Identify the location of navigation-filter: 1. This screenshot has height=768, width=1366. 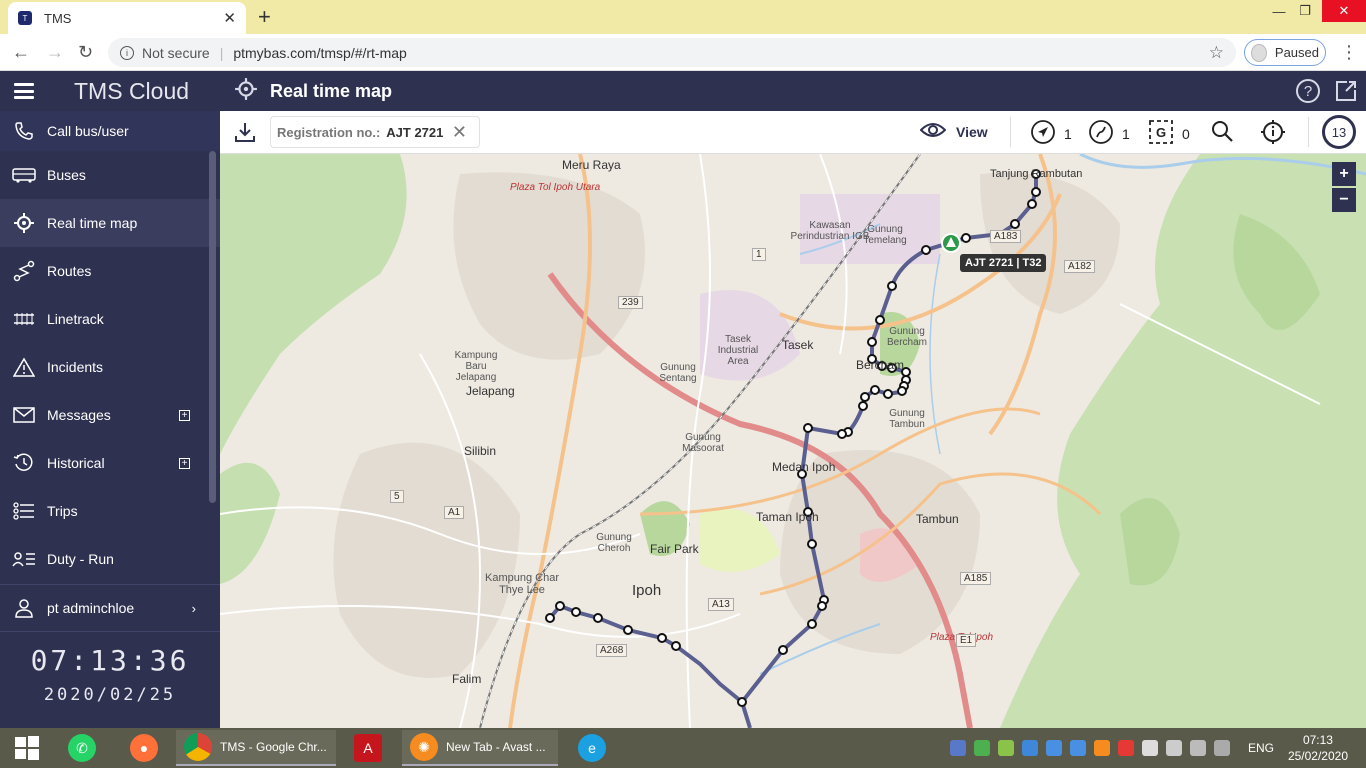
(1051, 133).